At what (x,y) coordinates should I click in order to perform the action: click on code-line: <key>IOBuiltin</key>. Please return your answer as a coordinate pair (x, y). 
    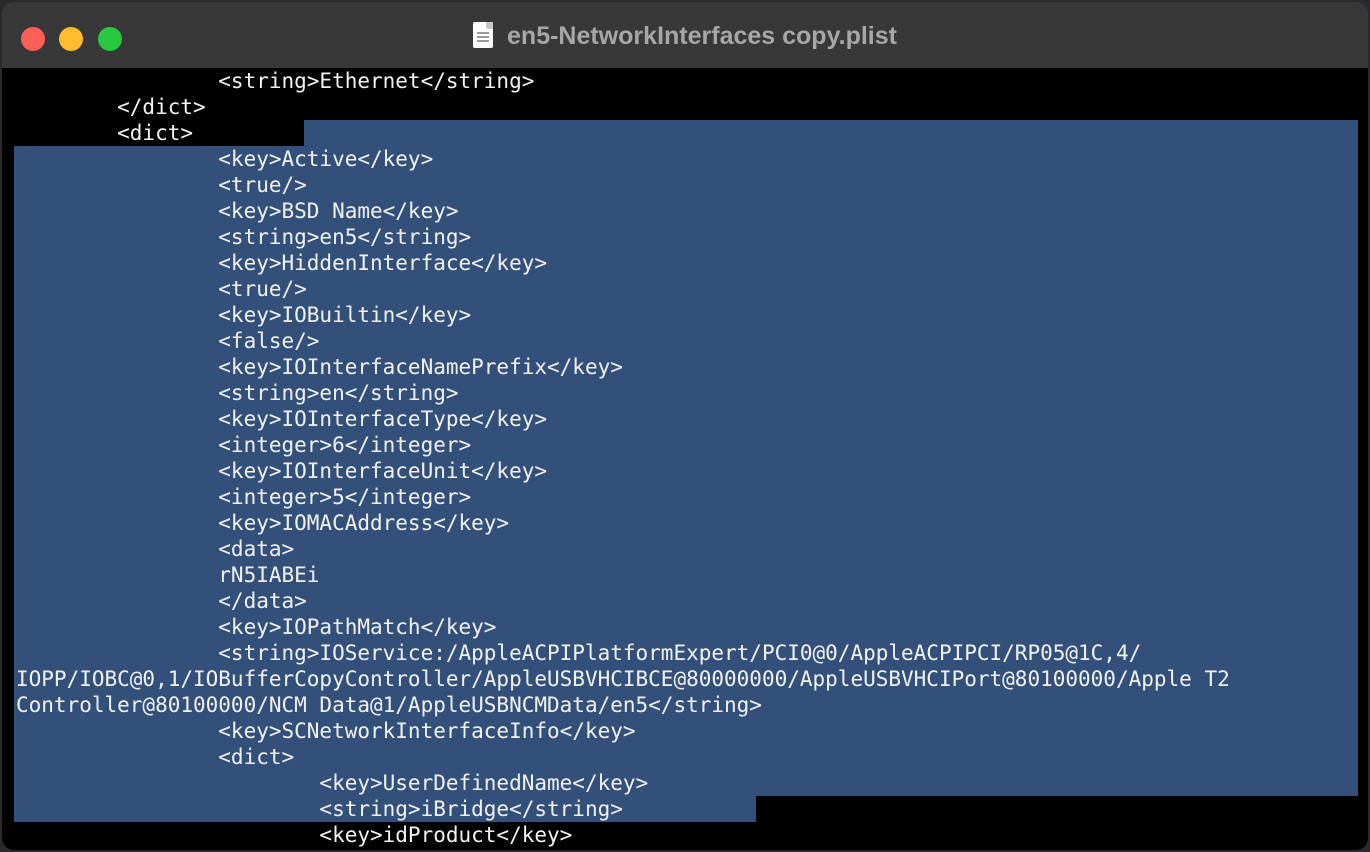
    Looking at the image, I should click on (244, 315).